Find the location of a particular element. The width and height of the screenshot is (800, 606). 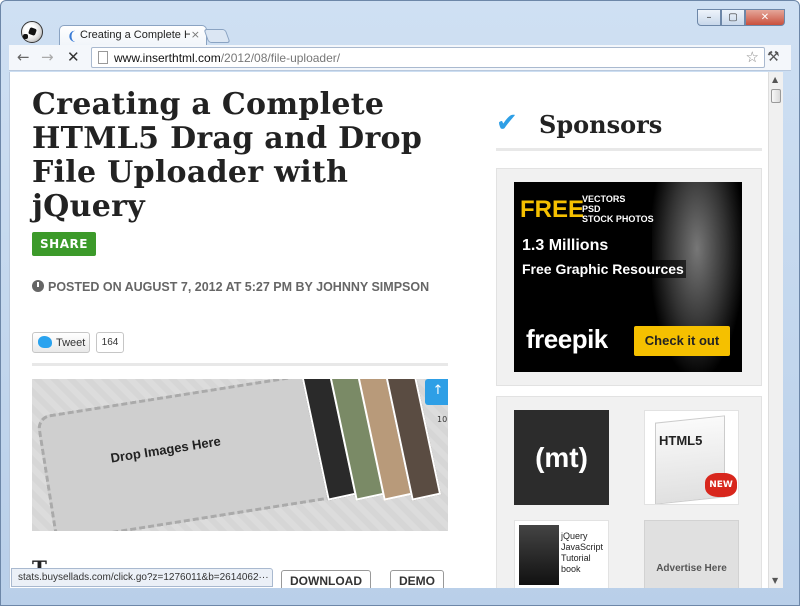

ad-line: book is located at coordinates (571, 569).